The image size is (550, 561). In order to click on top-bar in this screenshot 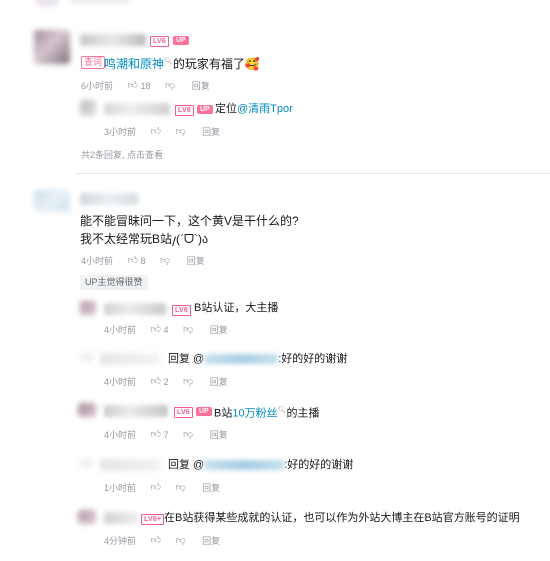, I will do `click(100, 2)`.